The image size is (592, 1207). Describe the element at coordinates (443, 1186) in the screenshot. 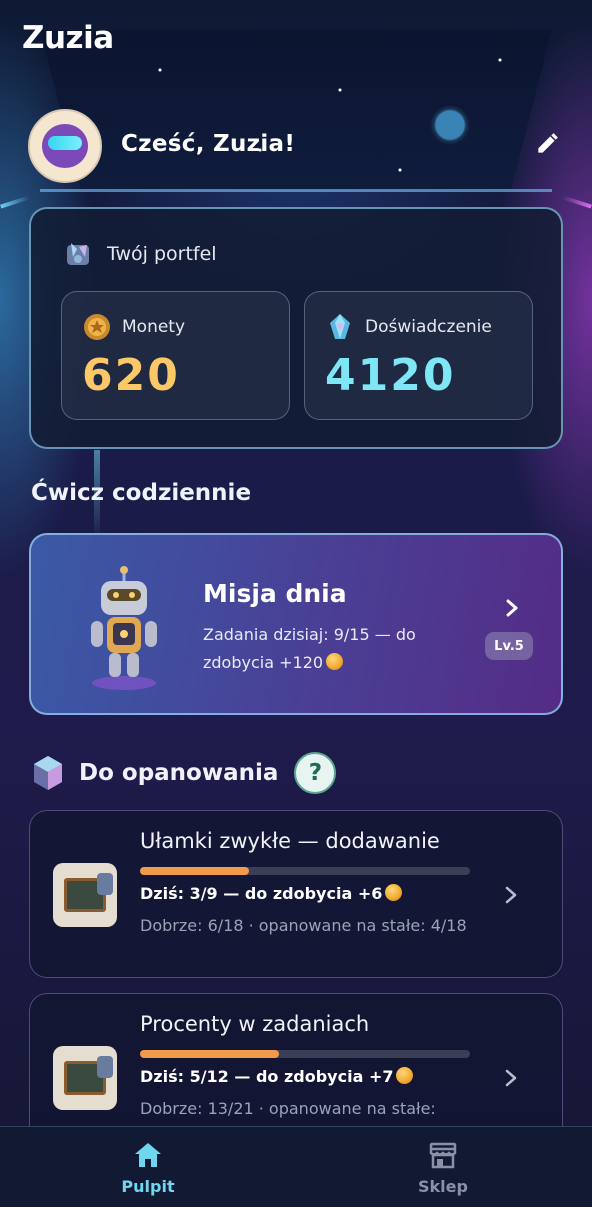

I see `nav-label-shop: Sklep` at that location.